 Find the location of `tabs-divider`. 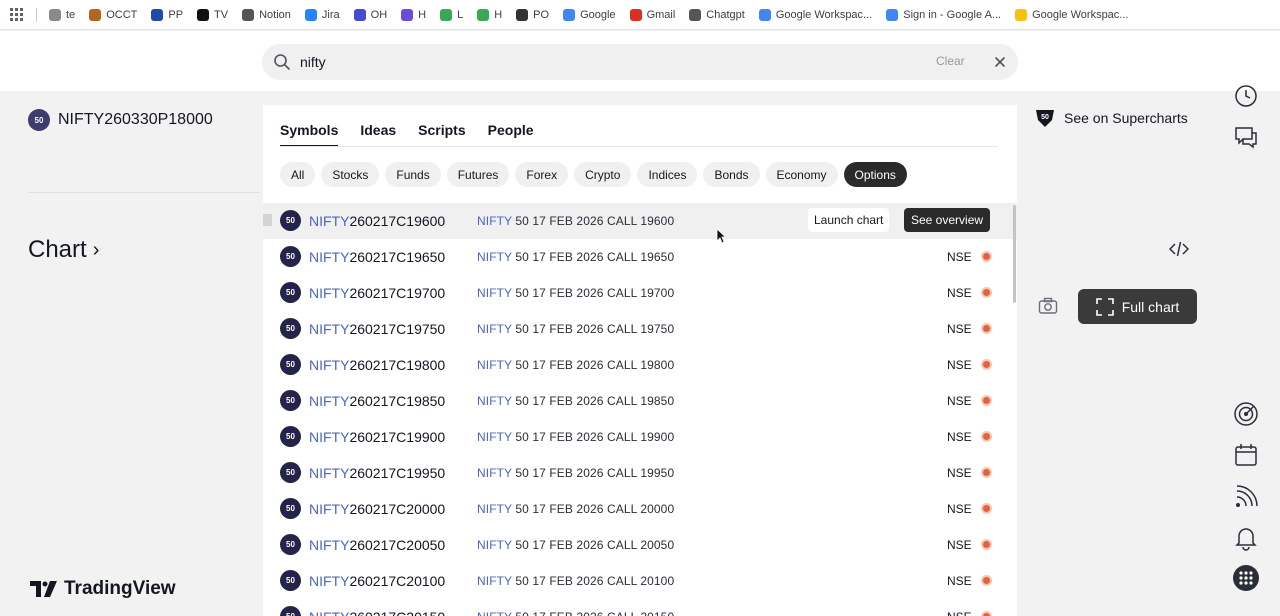

tabs-divider is located at coordinates (639, 146).